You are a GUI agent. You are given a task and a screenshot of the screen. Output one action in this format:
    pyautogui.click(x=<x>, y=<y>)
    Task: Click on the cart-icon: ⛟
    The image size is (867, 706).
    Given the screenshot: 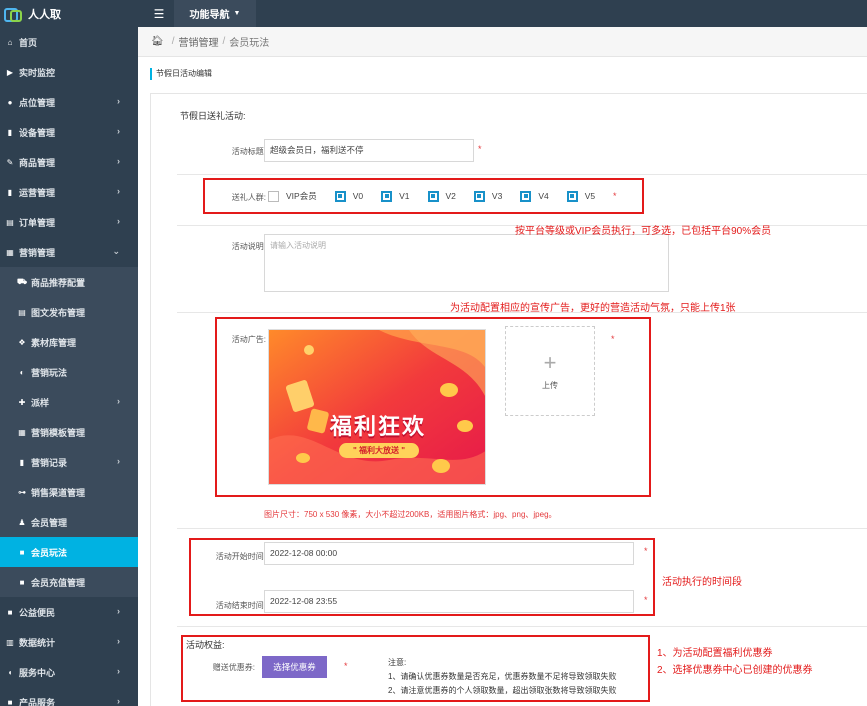 What is the action you would take?
    pyautogui.click(x=22, y=281)
    